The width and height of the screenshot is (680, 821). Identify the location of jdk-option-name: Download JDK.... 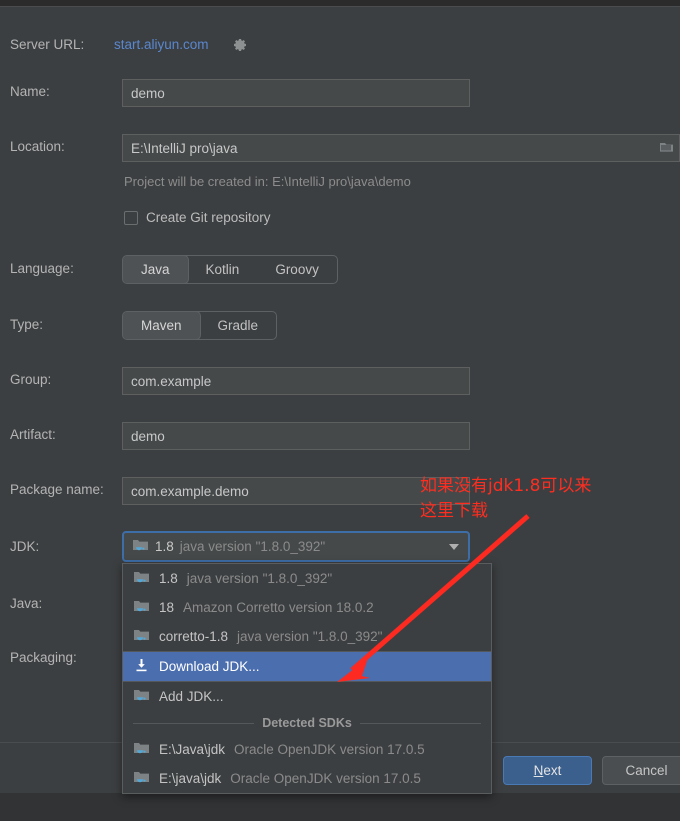
(209, 666).